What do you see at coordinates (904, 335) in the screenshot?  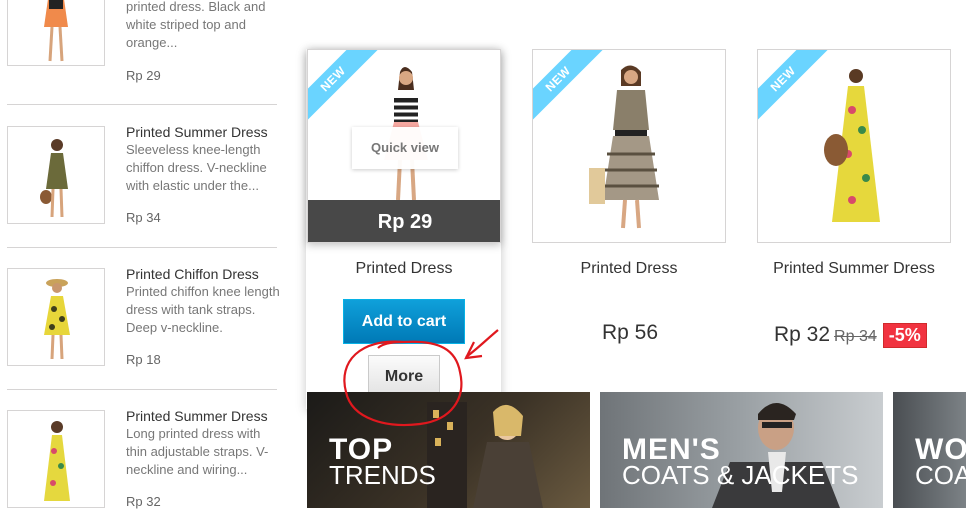 I see `discount-badge: -5%` at bounding box center [904, 335].